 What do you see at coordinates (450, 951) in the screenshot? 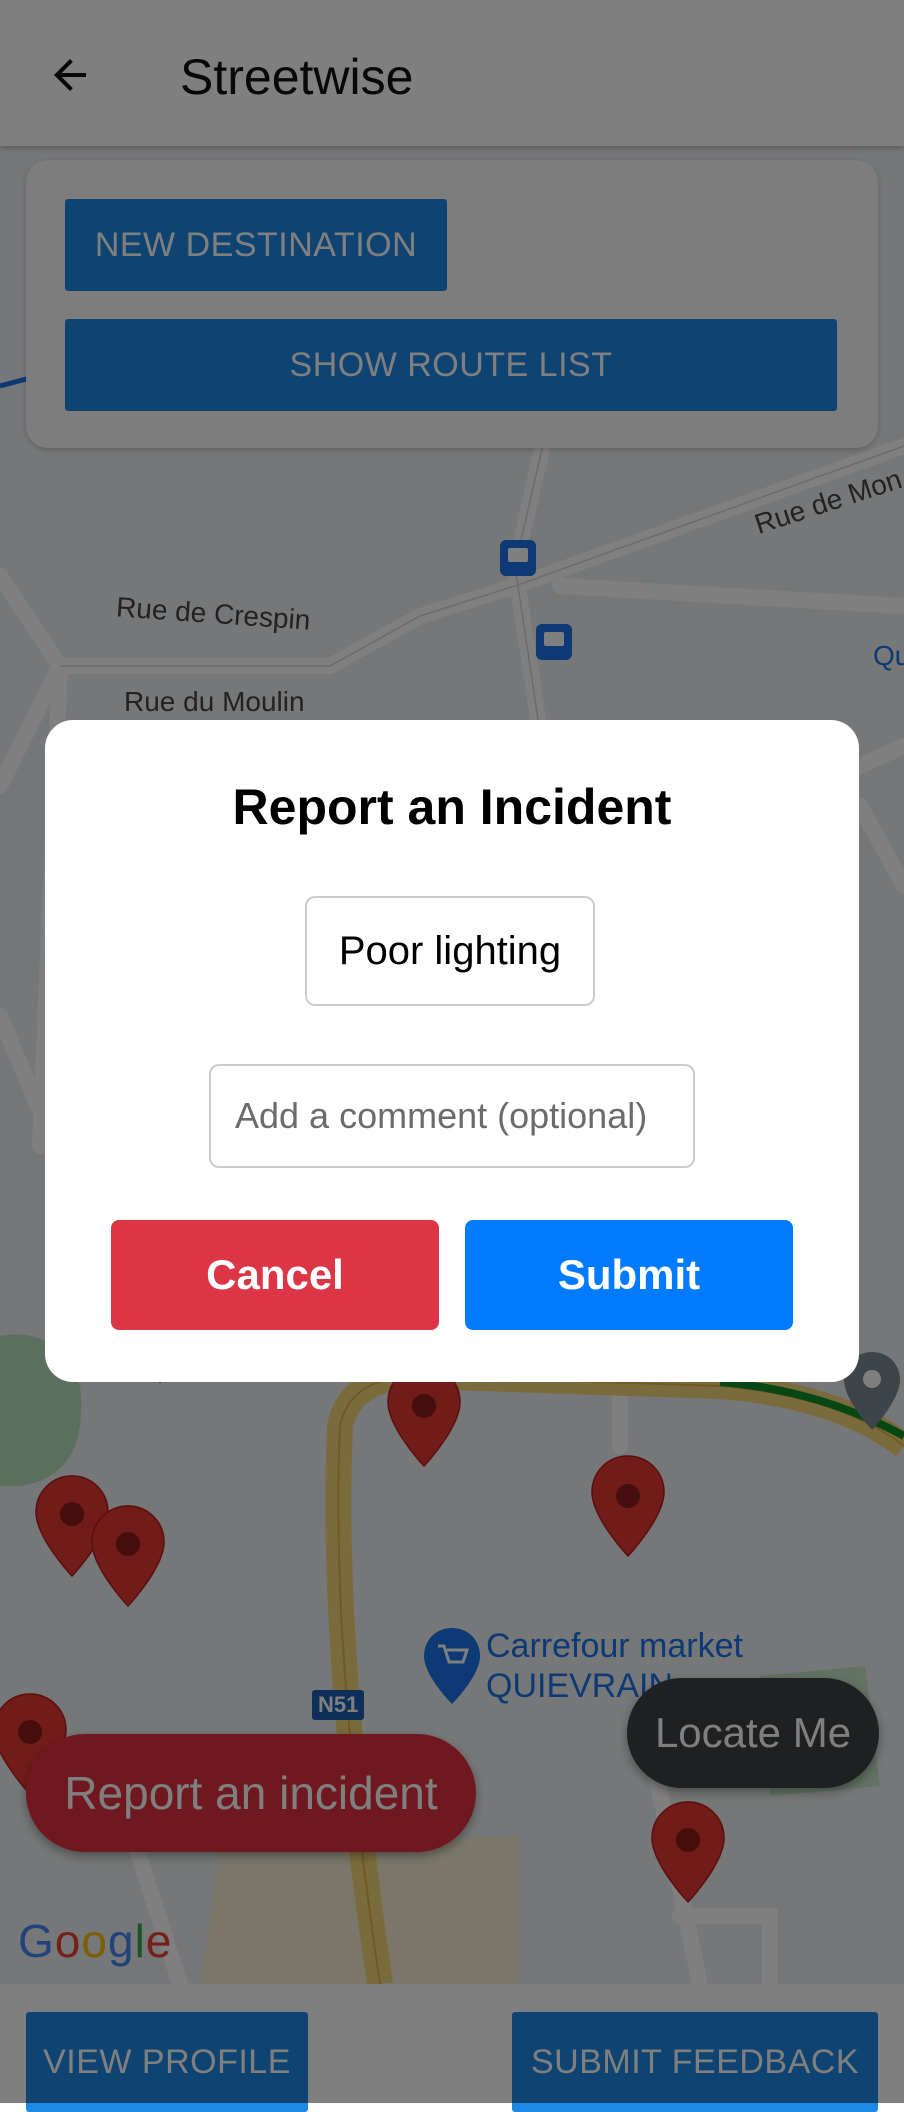
I see `incident-type-select: Poor lighting` at bounding box center [450, 951].